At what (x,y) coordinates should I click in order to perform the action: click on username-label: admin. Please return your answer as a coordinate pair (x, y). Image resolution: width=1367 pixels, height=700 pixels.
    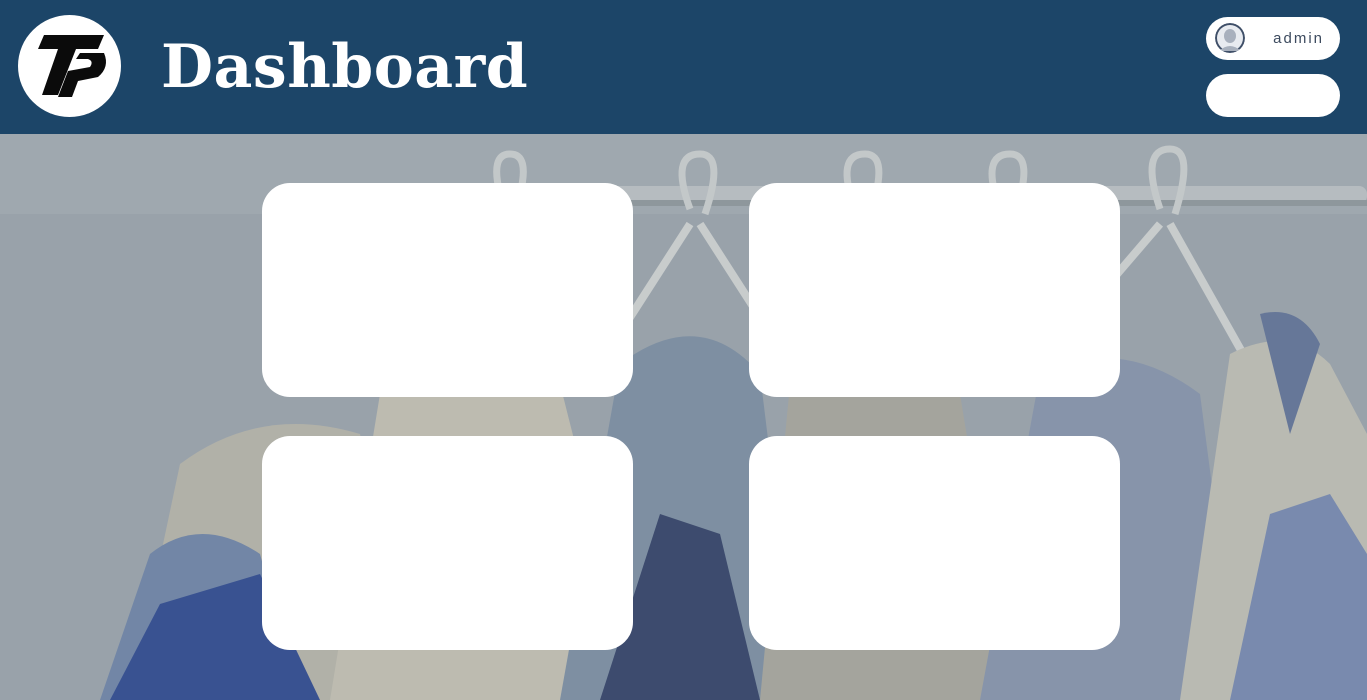
    Looking at the image, I should click on (1298, 38).